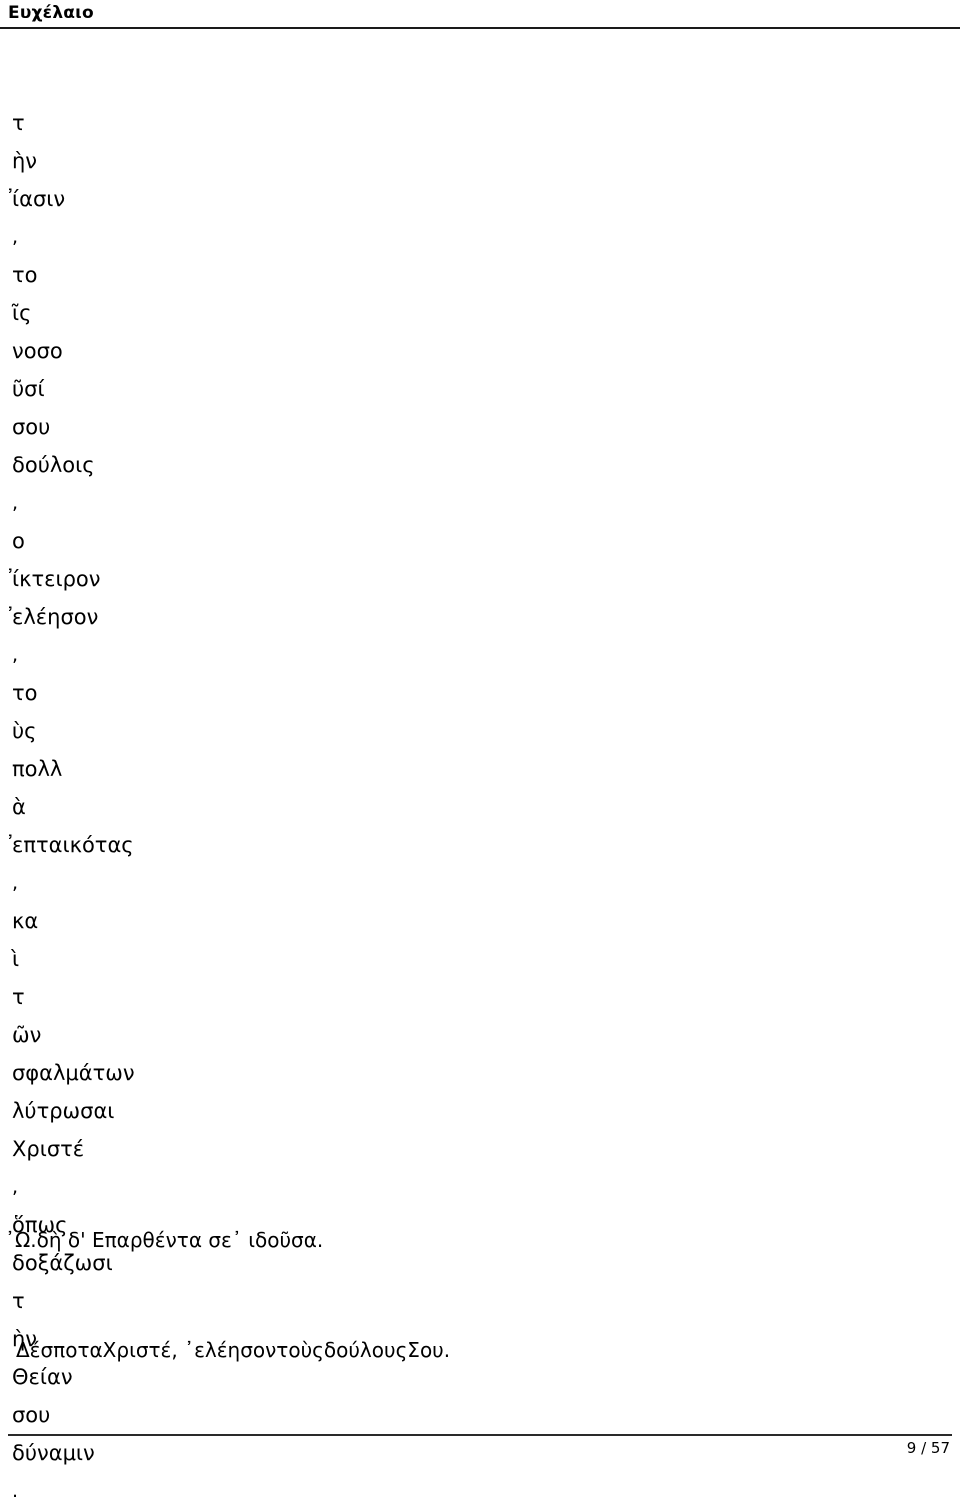 Image resolution: width=960 pixels, height=1510 pixels. Describe the element at coordinates (39, 199) in the screenshot. I see `fragment-text: ίασιν` at that location.